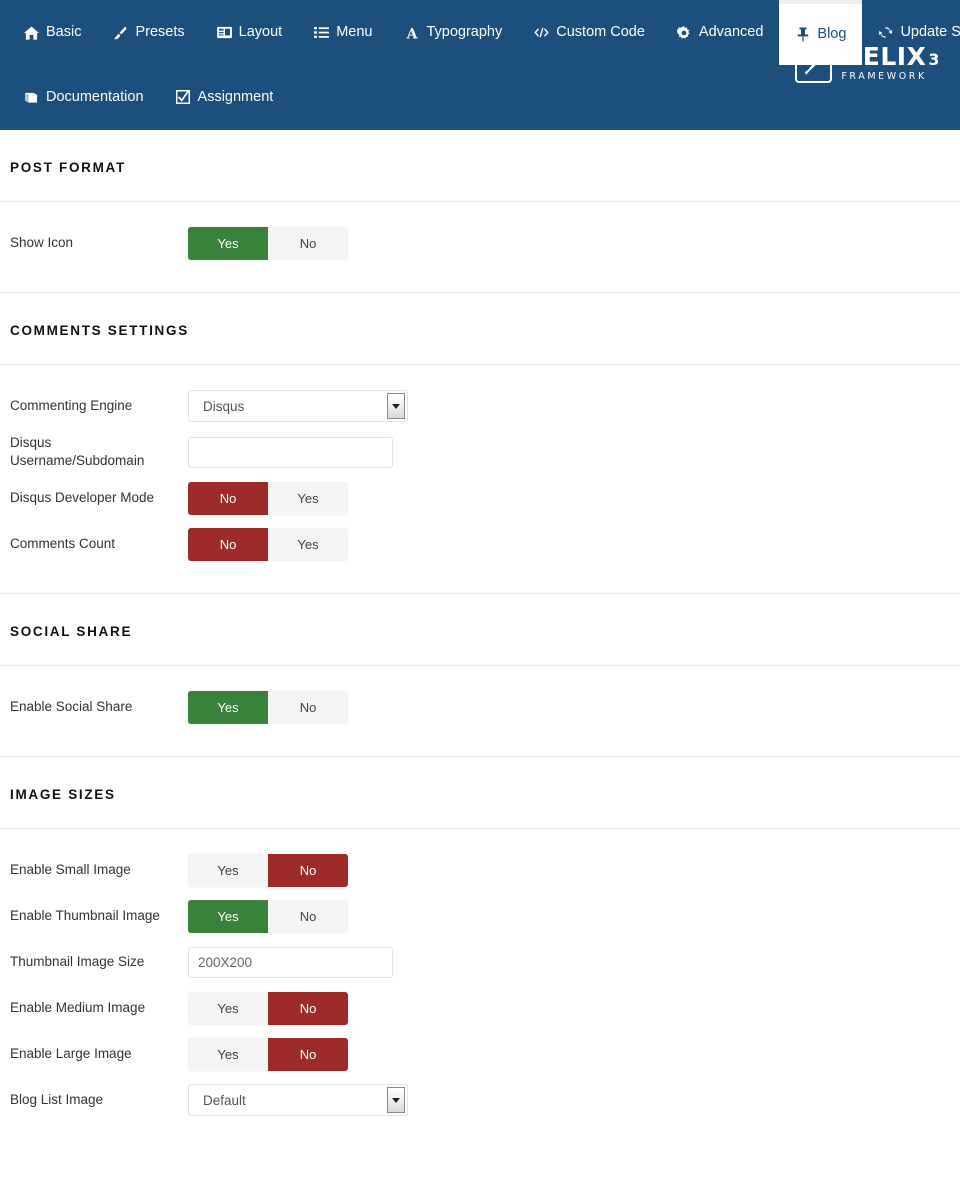 This screenshot has width=960, height=1195. I want to click on field-control-disqus-developer-mode: No Yes, so click(569, 498).